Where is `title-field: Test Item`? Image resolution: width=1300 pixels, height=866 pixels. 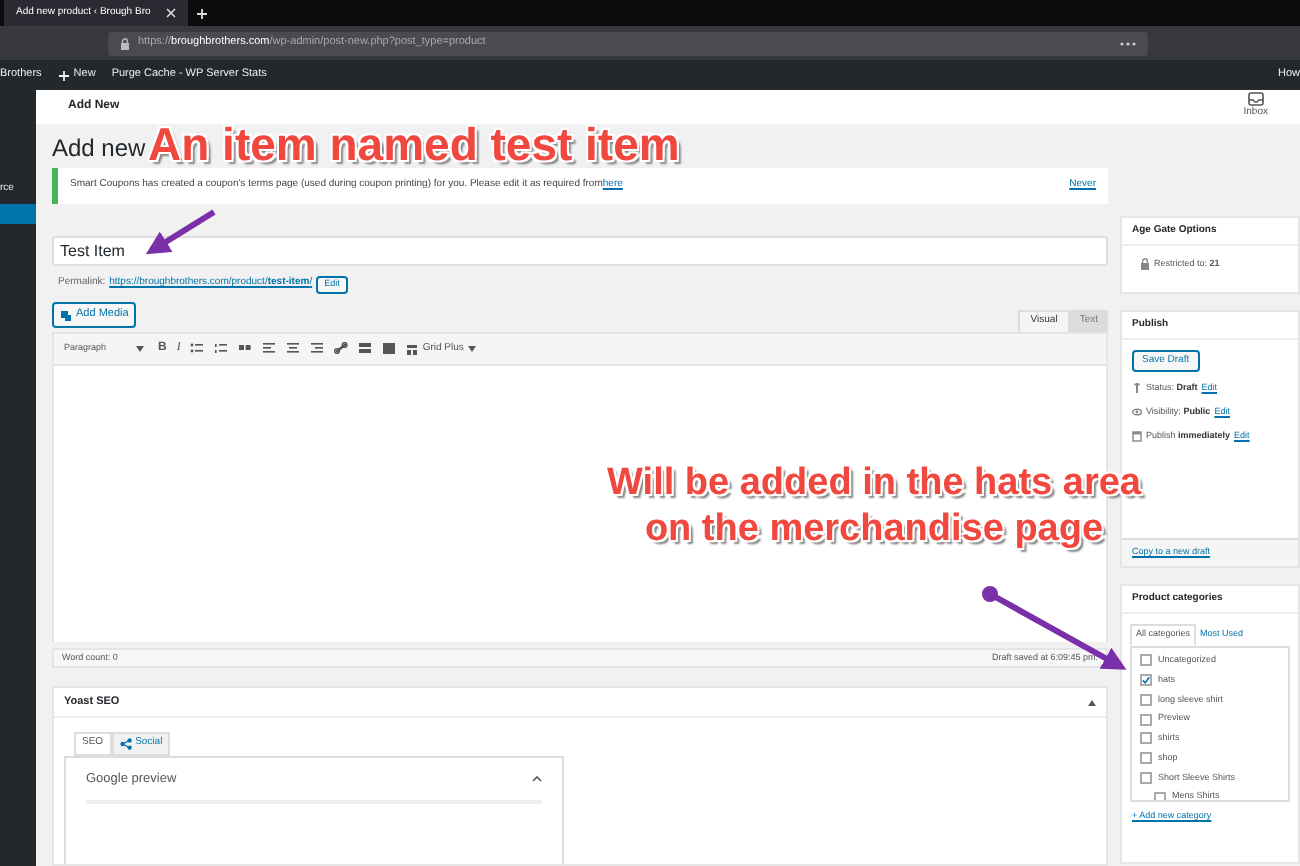
title-field: Test Item is located at coordinates (580, 251).